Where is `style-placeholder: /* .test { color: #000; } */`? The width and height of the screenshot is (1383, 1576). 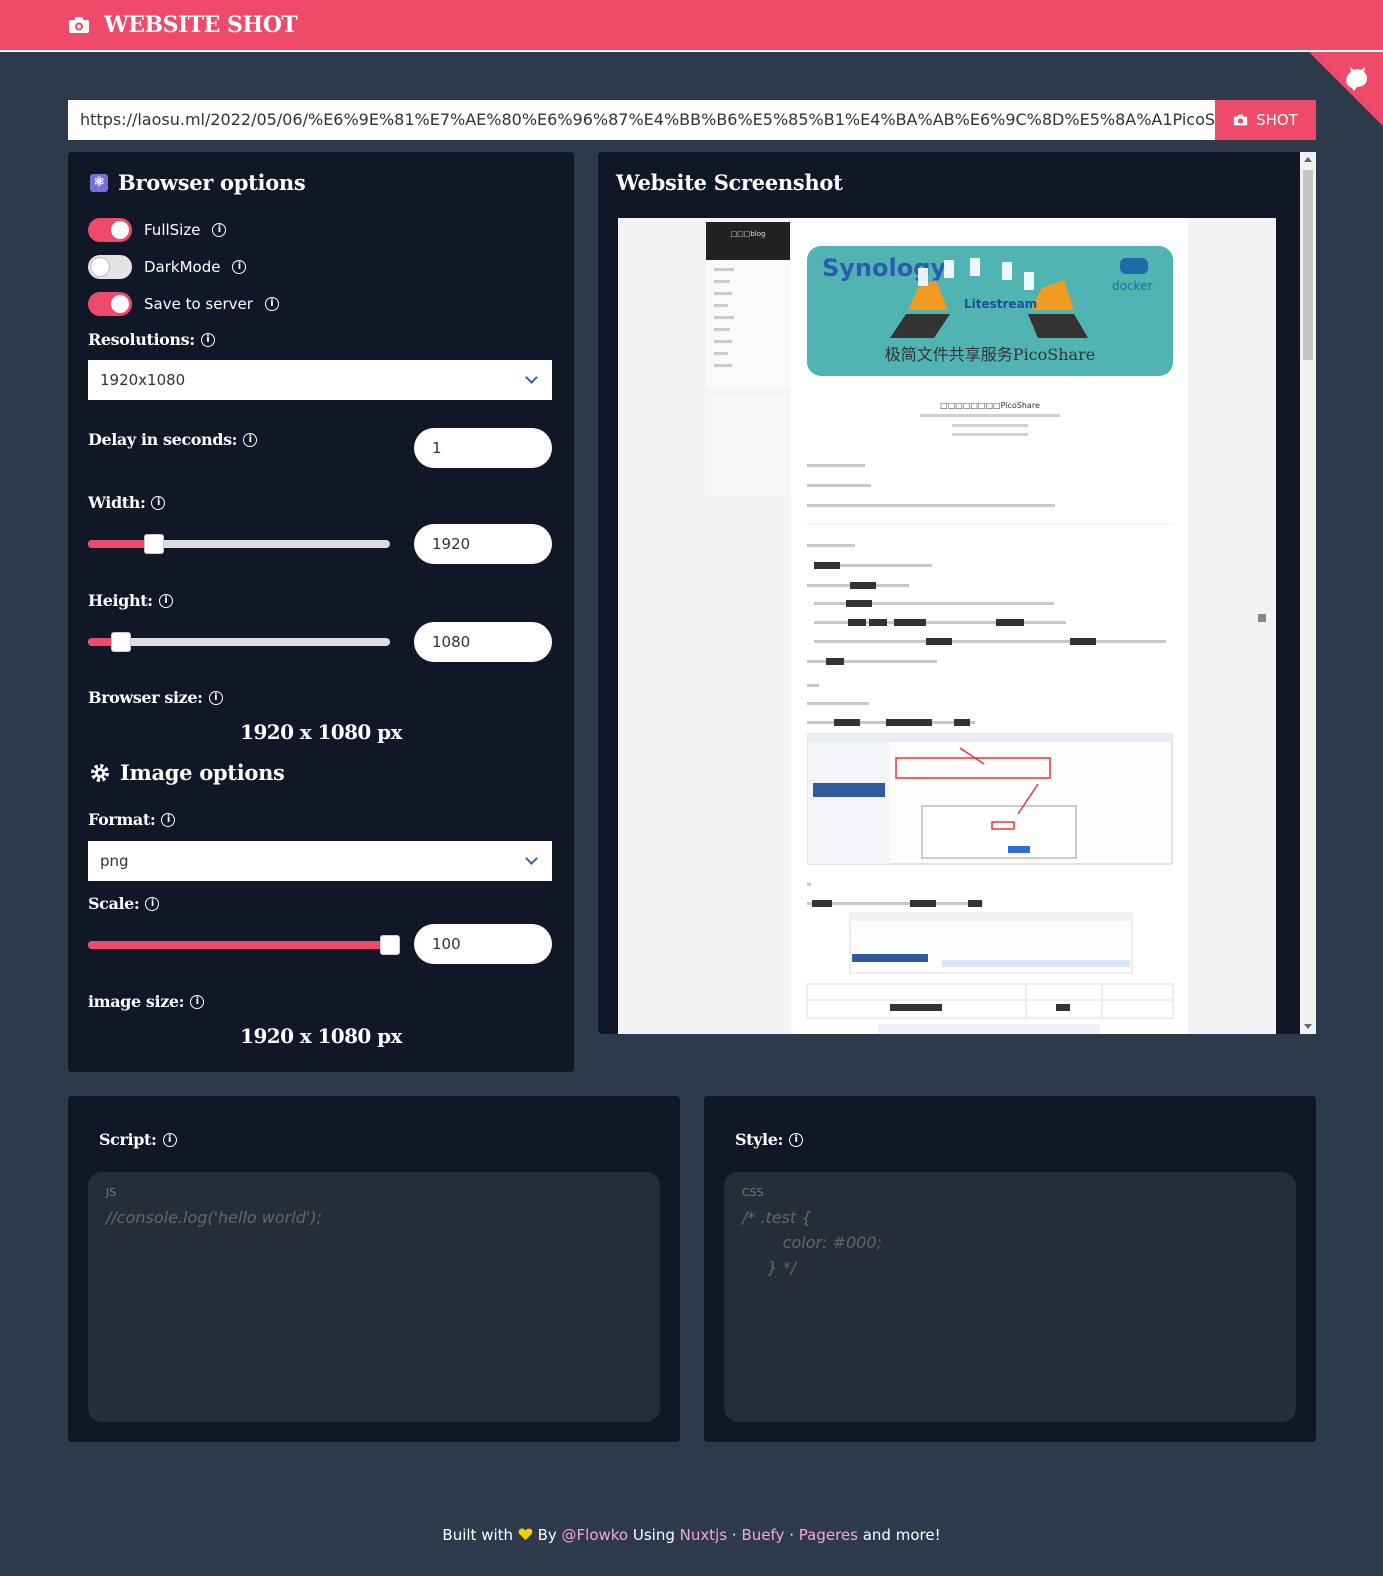 style-placeholder: /* .test { color: #000; } */ is located at coordinates (812, 1242).